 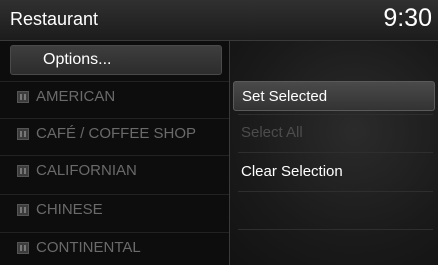 What do you see at coordinates (114, 209) in the screenshot?
I see `list-item-chinese: CHINESE` at bounding box center [114, 209].